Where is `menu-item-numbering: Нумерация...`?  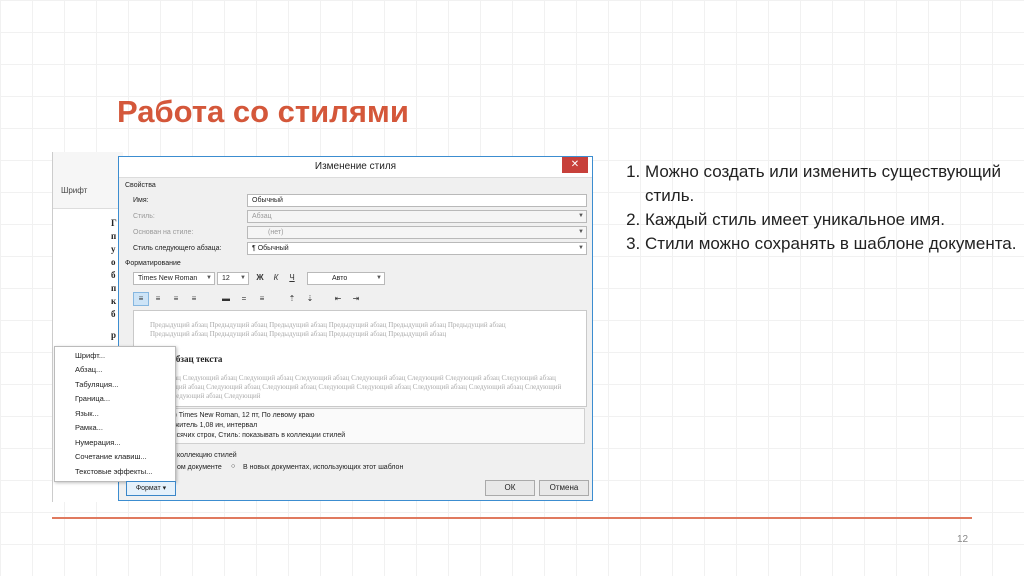
menu-item-numbering: Нумерация... is located at coordinates (98, 442).